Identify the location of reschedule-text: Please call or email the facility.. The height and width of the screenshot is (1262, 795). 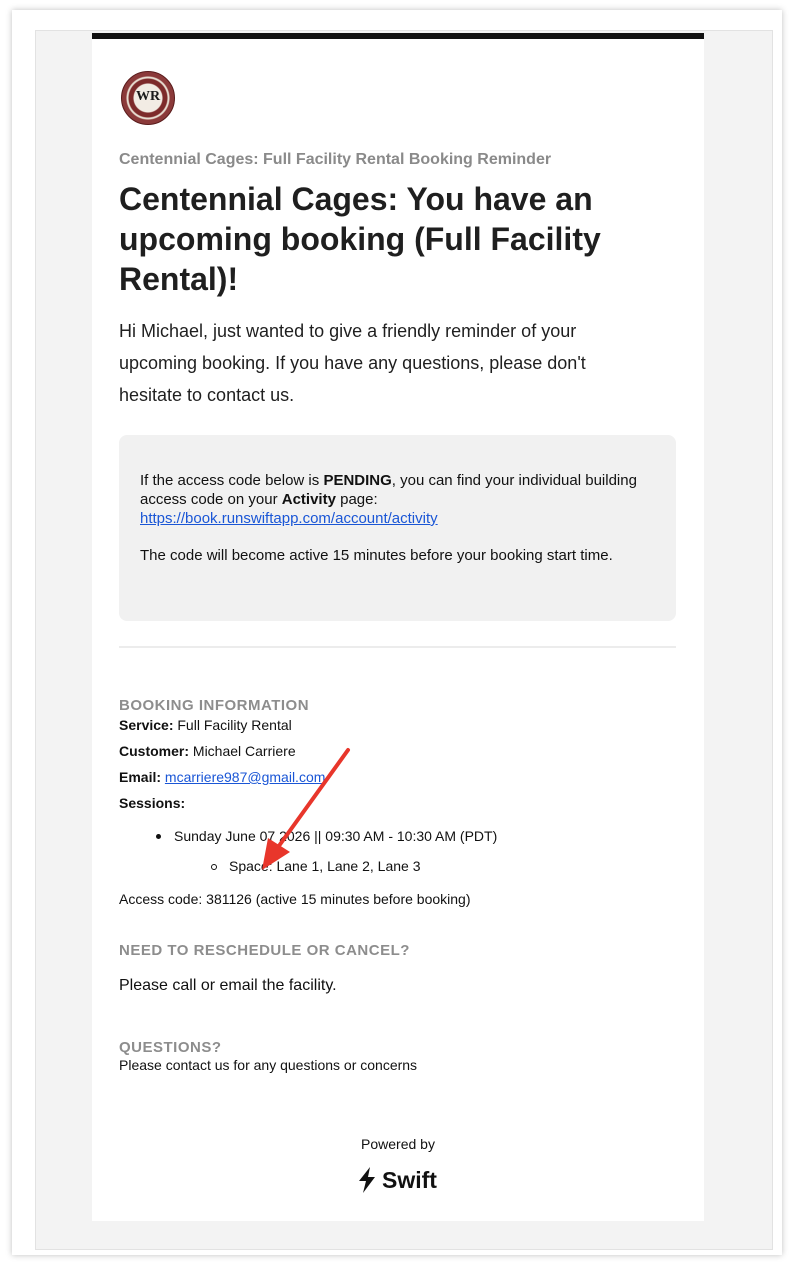
(228, 985).